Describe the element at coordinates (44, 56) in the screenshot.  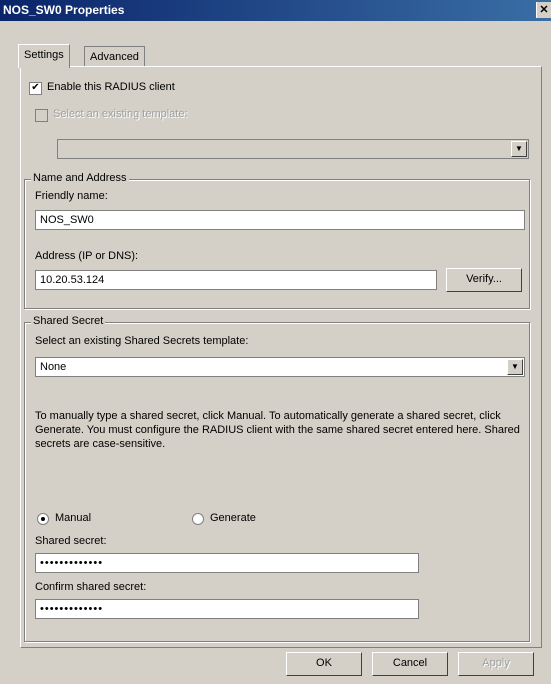
I see `tab-settings: Settings` at that location.